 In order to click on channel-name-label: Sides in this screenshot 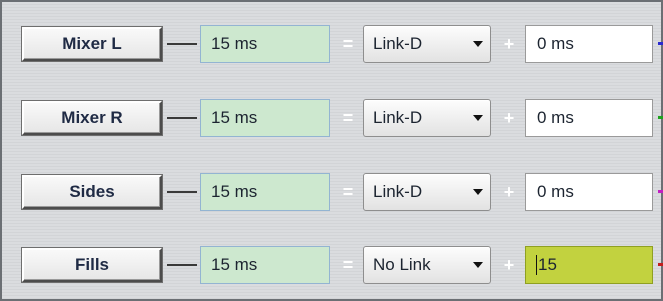, I will do `click(92, 191)`.